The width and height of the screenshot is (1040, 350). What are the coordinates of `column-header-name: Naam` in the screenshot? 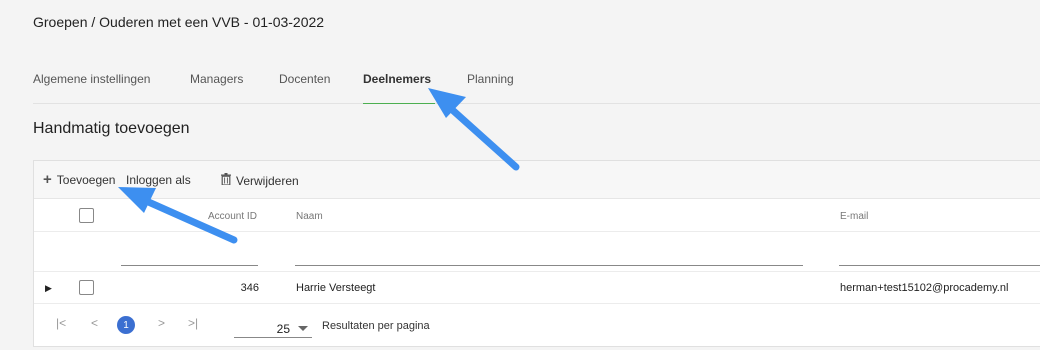 It's located at (309, 216).